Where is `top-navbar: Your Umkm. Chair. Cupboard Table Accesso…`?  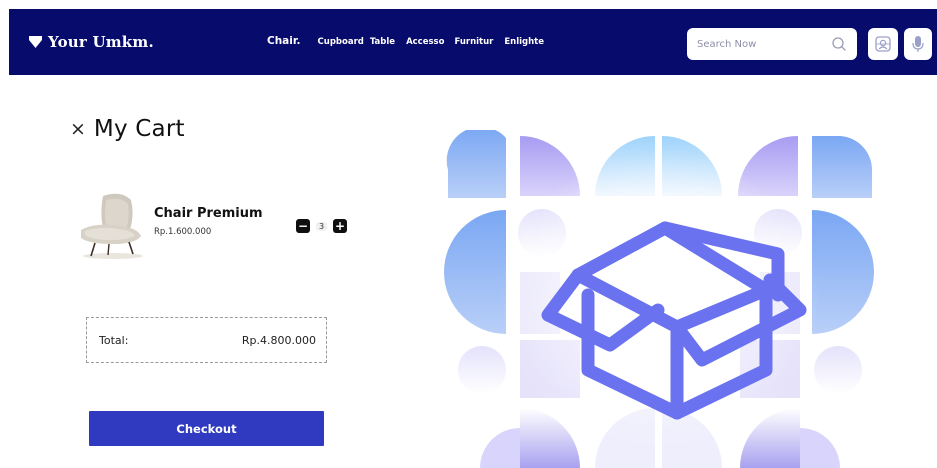 top-navbar: Your Umkm. Chair. Cupboard Table Accesso… is located at coordinates (473, 42).